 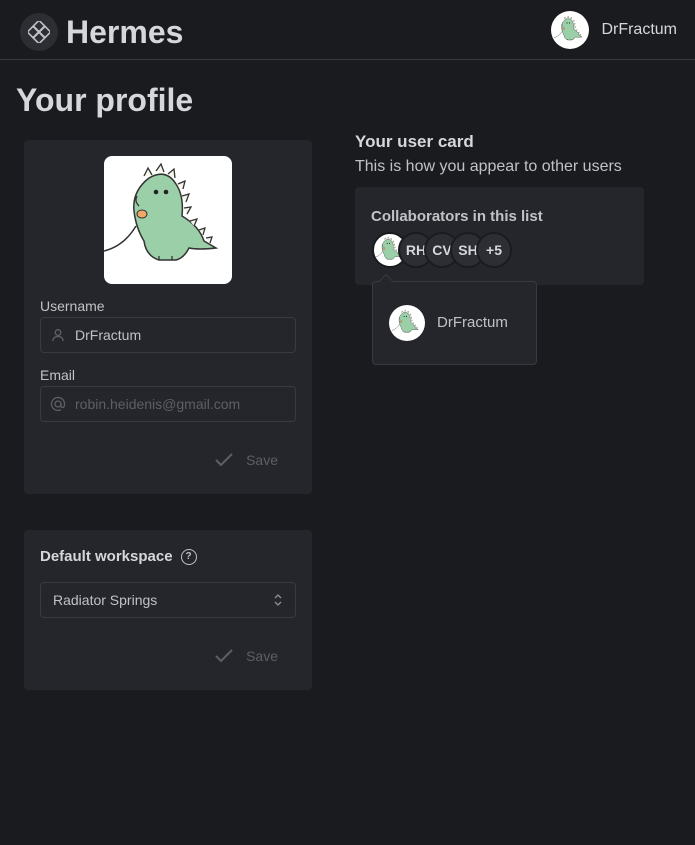 What do you see at coordinates (168, 600) in the screenshot?
I see `workspace-select: Radiator Springs` at bounding box center [168, 600].